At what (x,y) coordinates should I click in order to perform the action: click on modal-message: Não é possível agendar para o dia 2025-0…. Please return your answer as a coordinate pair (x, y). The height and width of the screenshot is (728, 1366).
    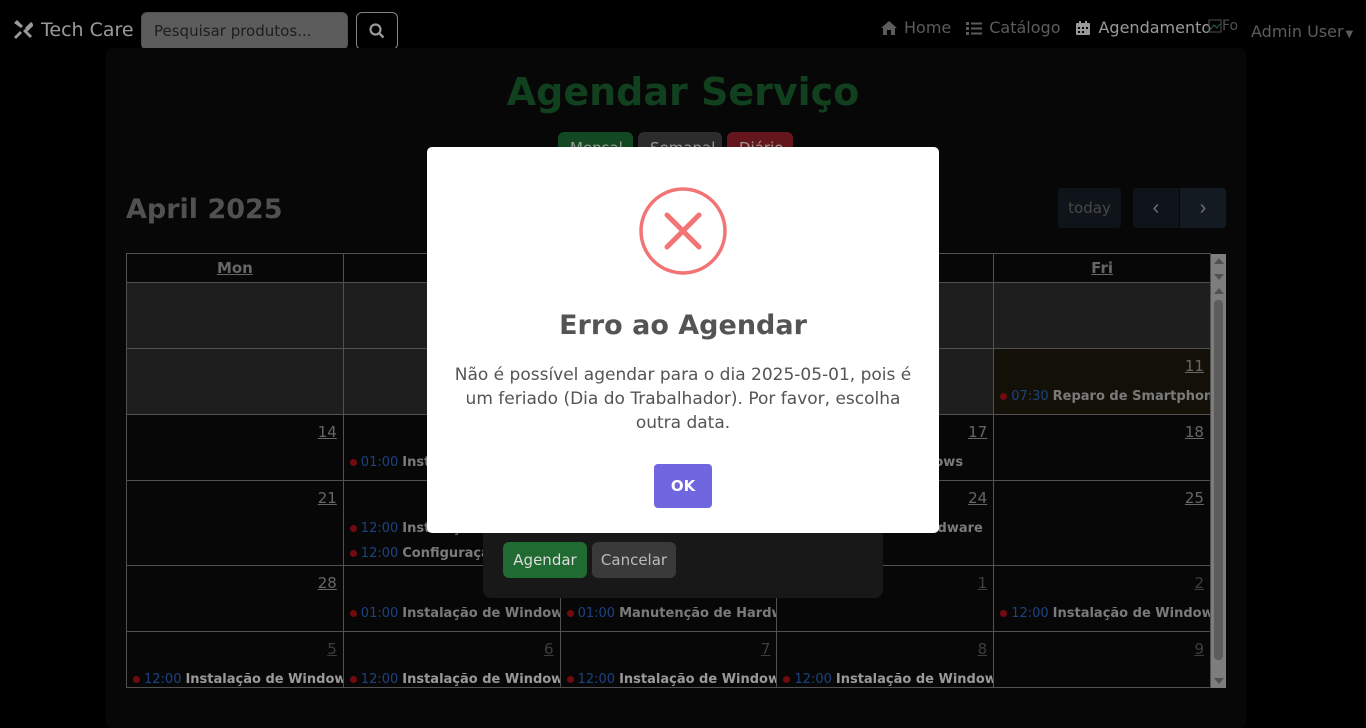
    Looking at the image, I should click on (683, 399).